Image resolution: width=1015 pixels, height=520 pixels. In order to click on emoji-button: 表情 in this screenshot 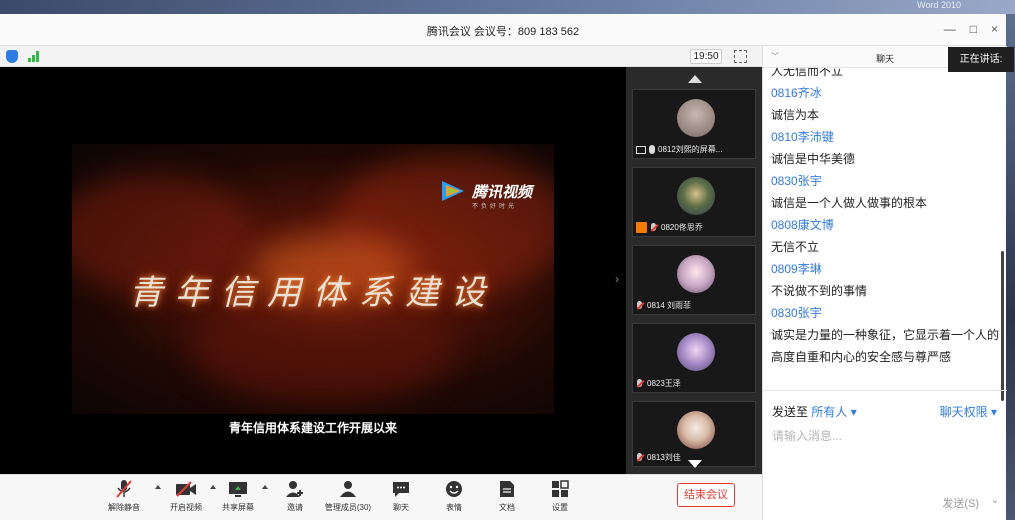, I will do `click(454, 496)`.